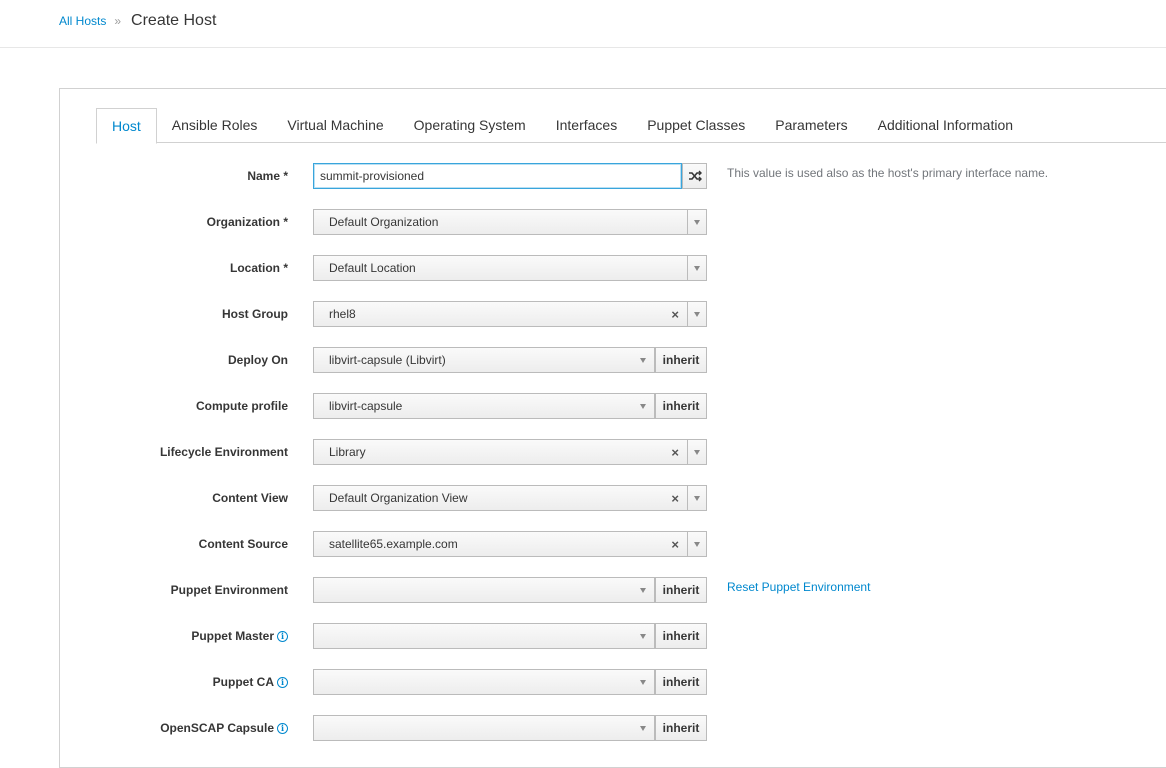 The height and width of the screenshot is (768, 1166). What do you see at coordinates (398, 498) in the screenshot?
I see `content-view-value: Default Organization View` at bounding box center [398, 498].